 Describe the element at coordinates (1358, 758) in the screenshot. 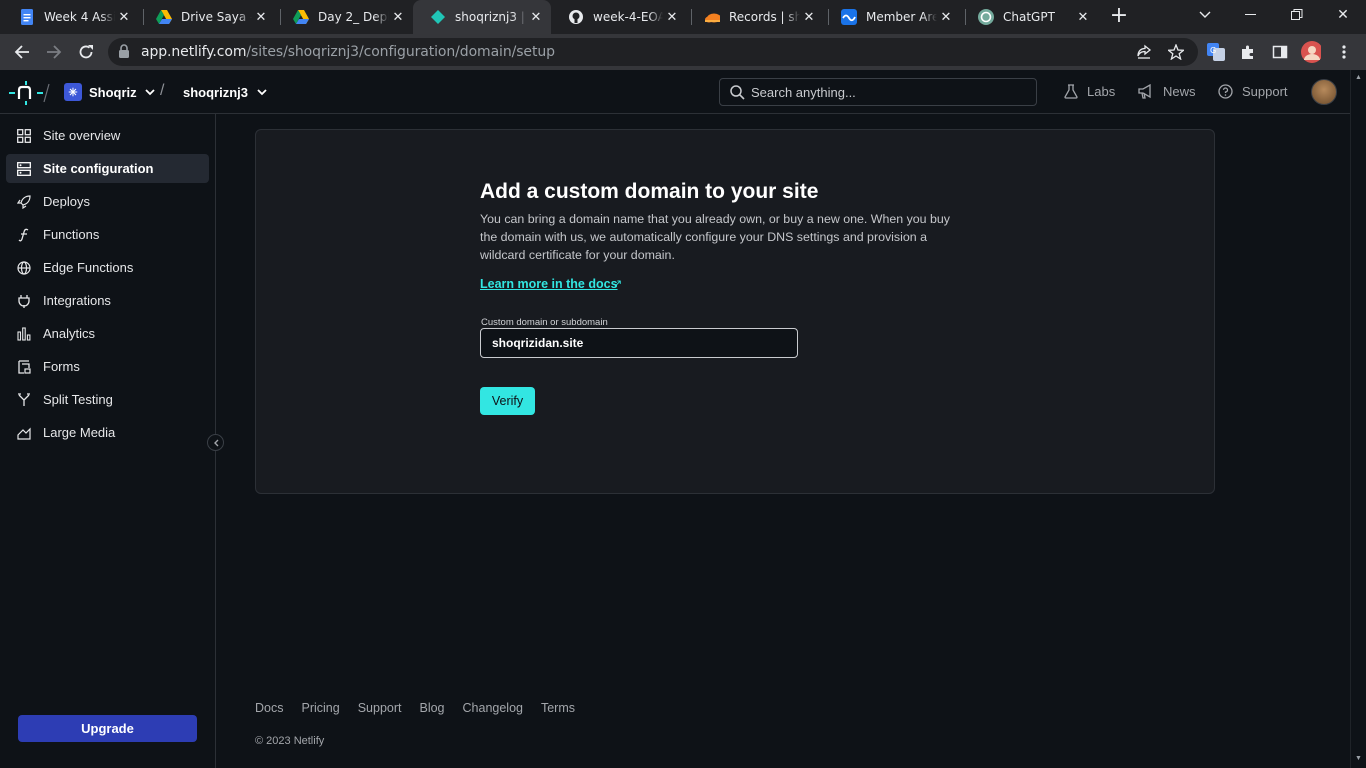

I see `scroll-down-icon: ▼` at that location.